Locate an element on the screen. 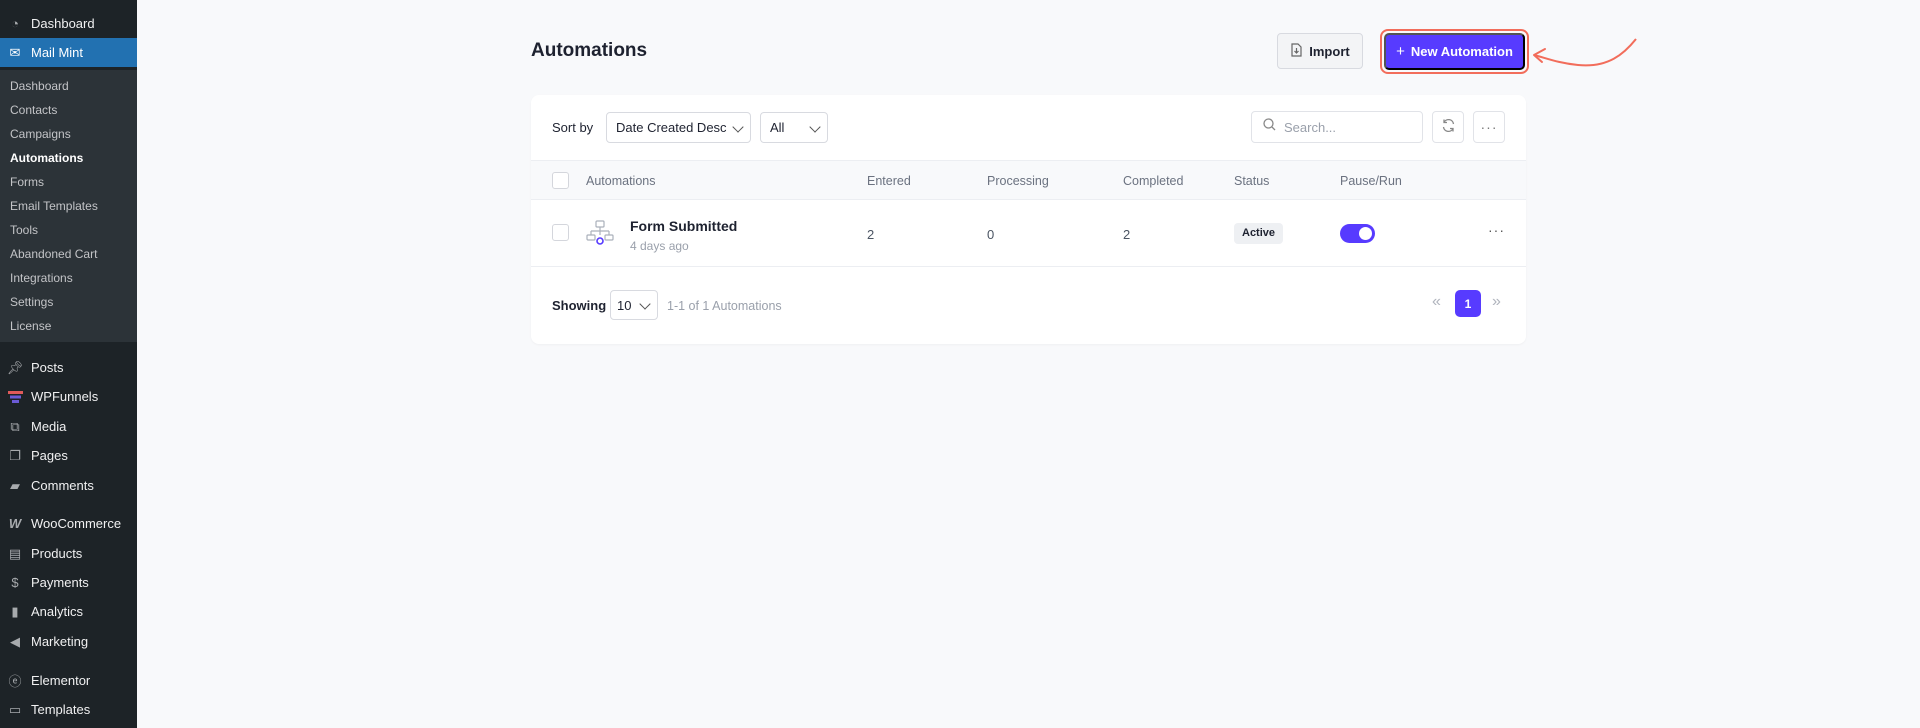 The width and height of the screenshot is (1920, 728). sidebar-item-payments: $ Payments is located at coordinates (68, 582).